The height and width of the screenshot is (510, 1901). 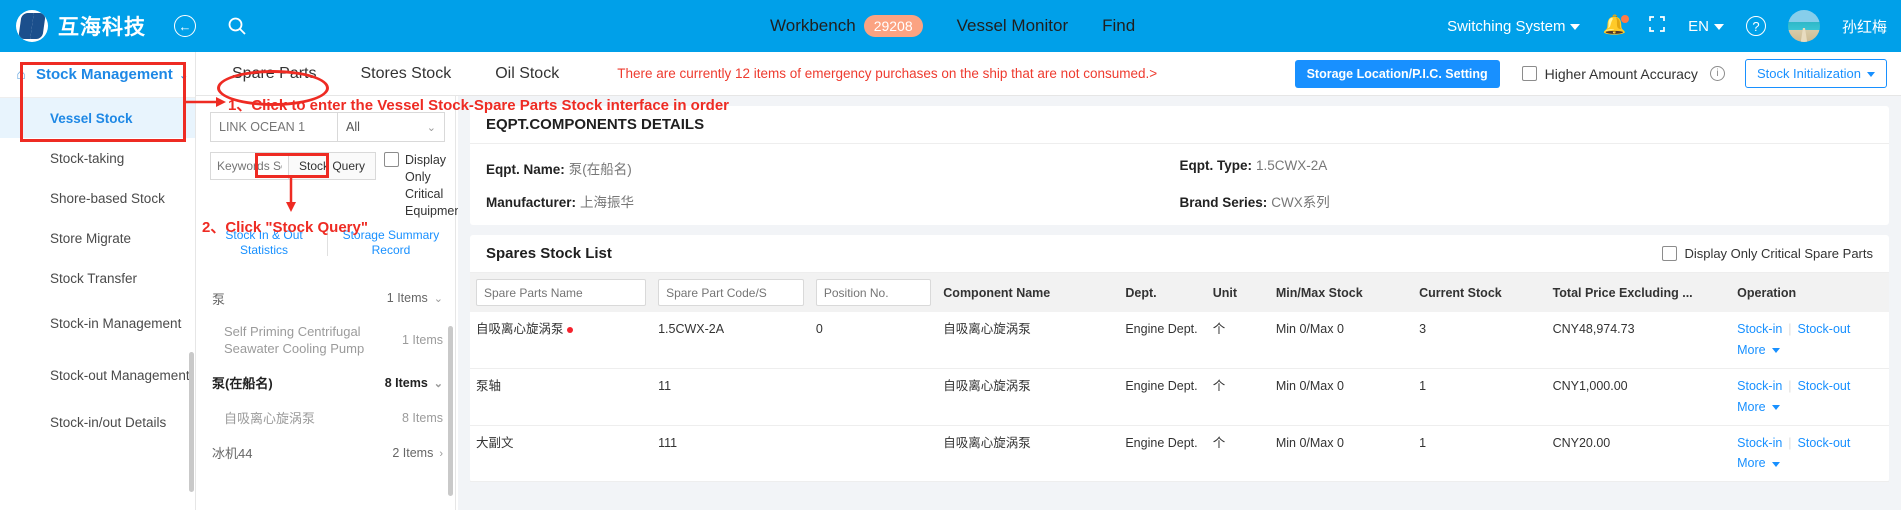 What do you see at coordinates (1480, 292) in the screenshot?
I see `col-current-stock: Current Stock` at bounding box center [1480, 292].